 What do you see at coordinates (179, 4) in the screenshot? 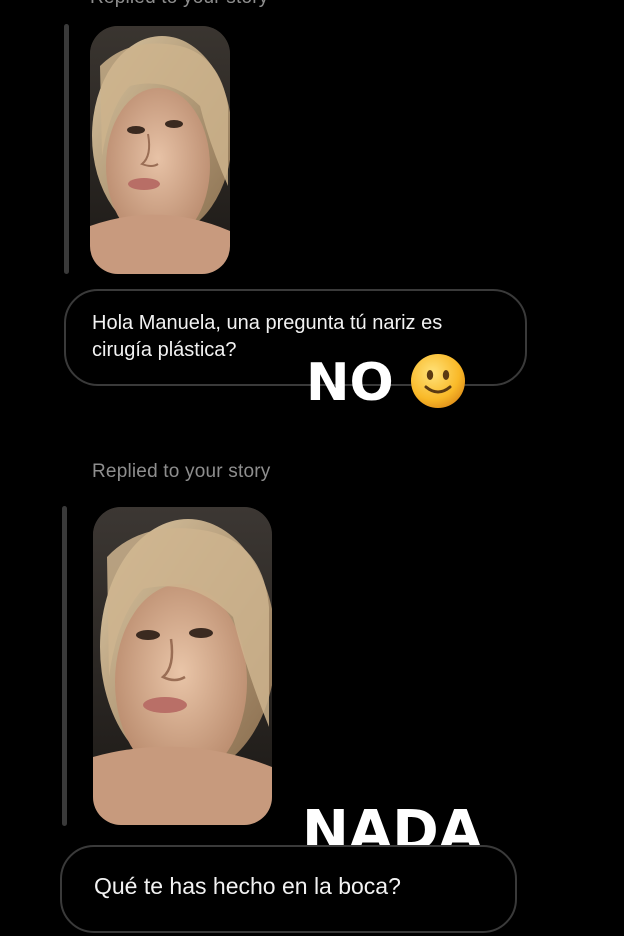
I see `replied-label-1: Replied to your story` at bounding box center [179, 4].